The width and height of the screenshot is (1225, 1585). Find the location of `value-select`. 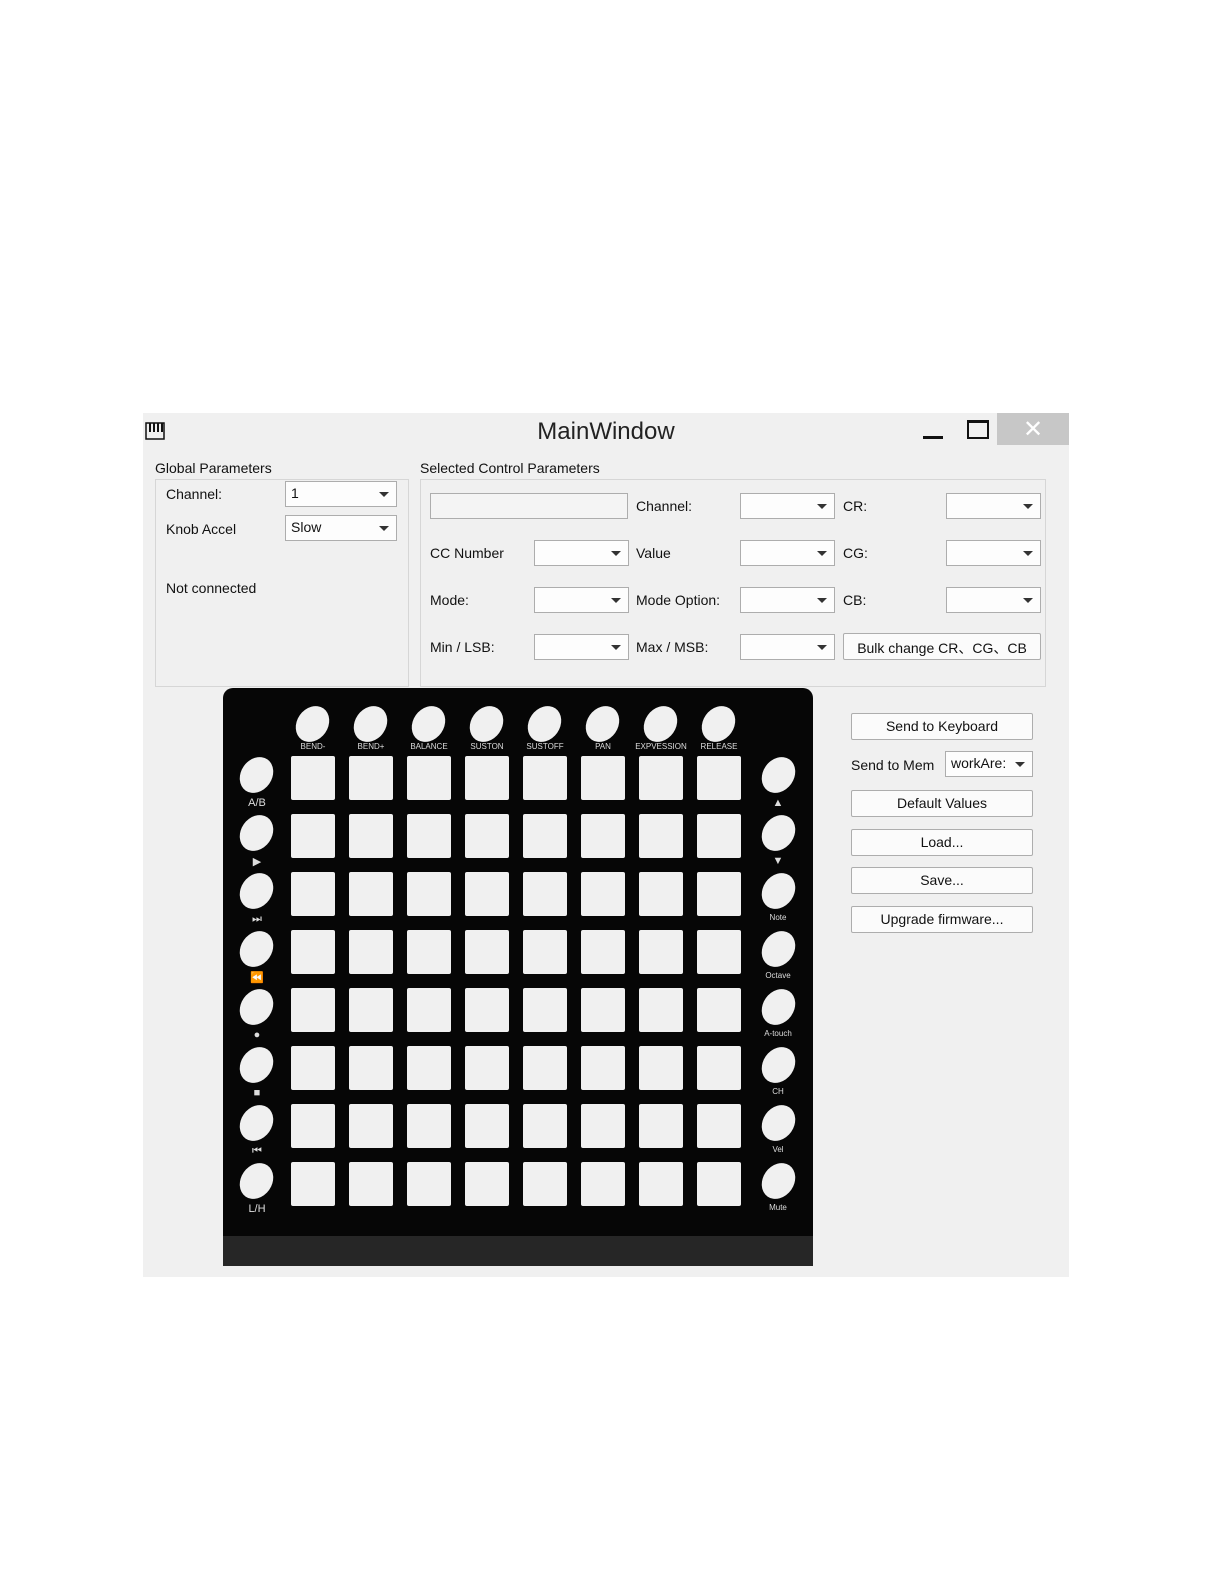

value-select is located at coordinates (787, 553).